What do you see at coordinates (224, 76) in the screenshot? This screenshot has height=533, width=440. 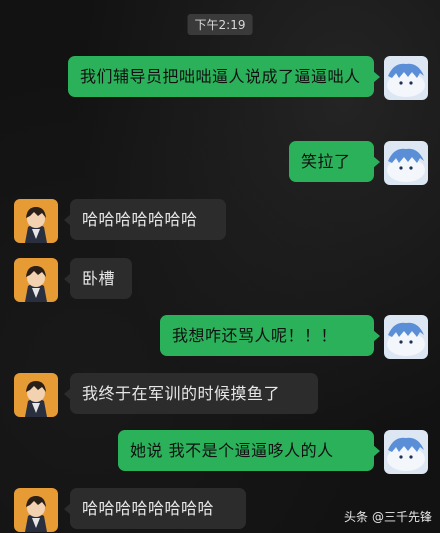 I see `message-bubble: 我们辅导员把咄咄逼人说成了逼逼咄人` at bounding box center [224, 76].